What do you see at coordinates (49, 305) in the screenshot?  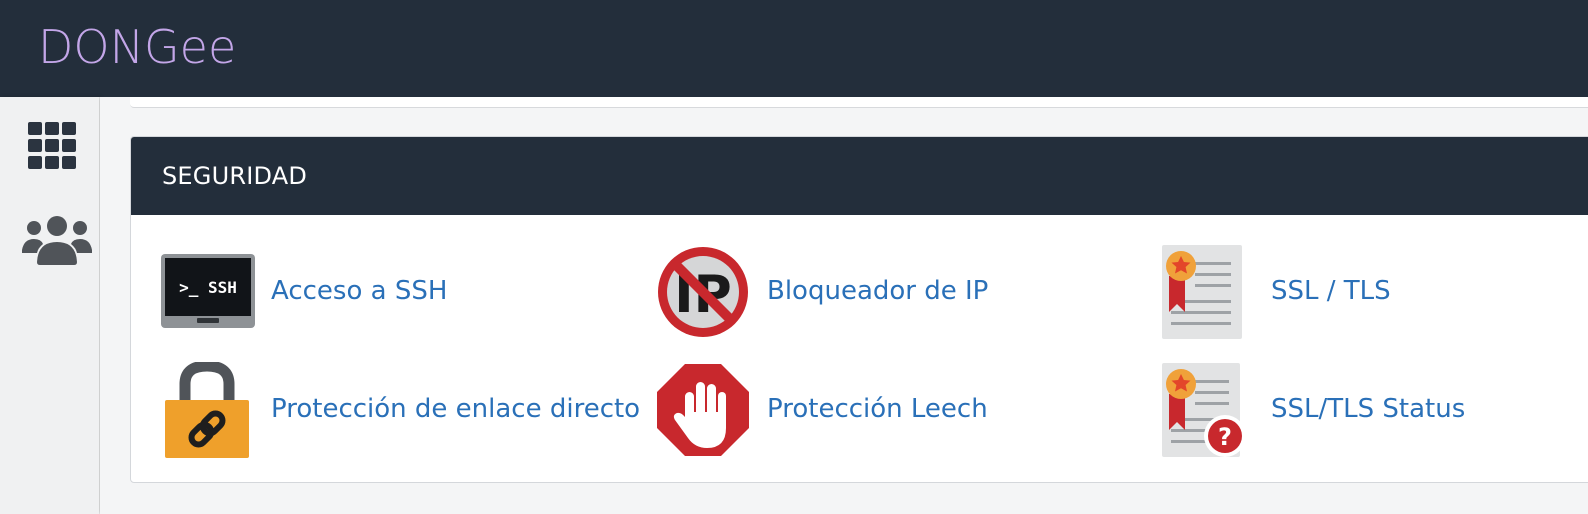 I see `left-sidebar` at bounding box center [49, 305].